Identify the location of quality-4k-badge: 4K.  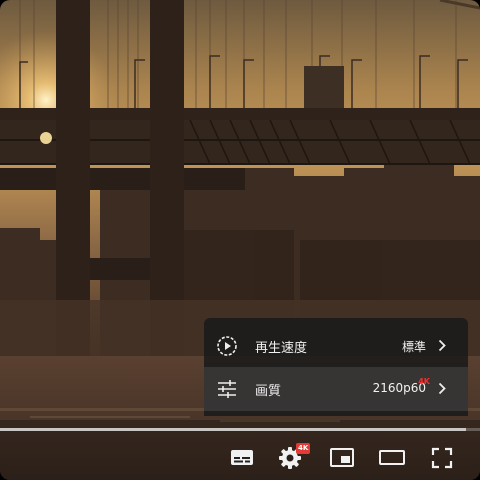
(424, 381).